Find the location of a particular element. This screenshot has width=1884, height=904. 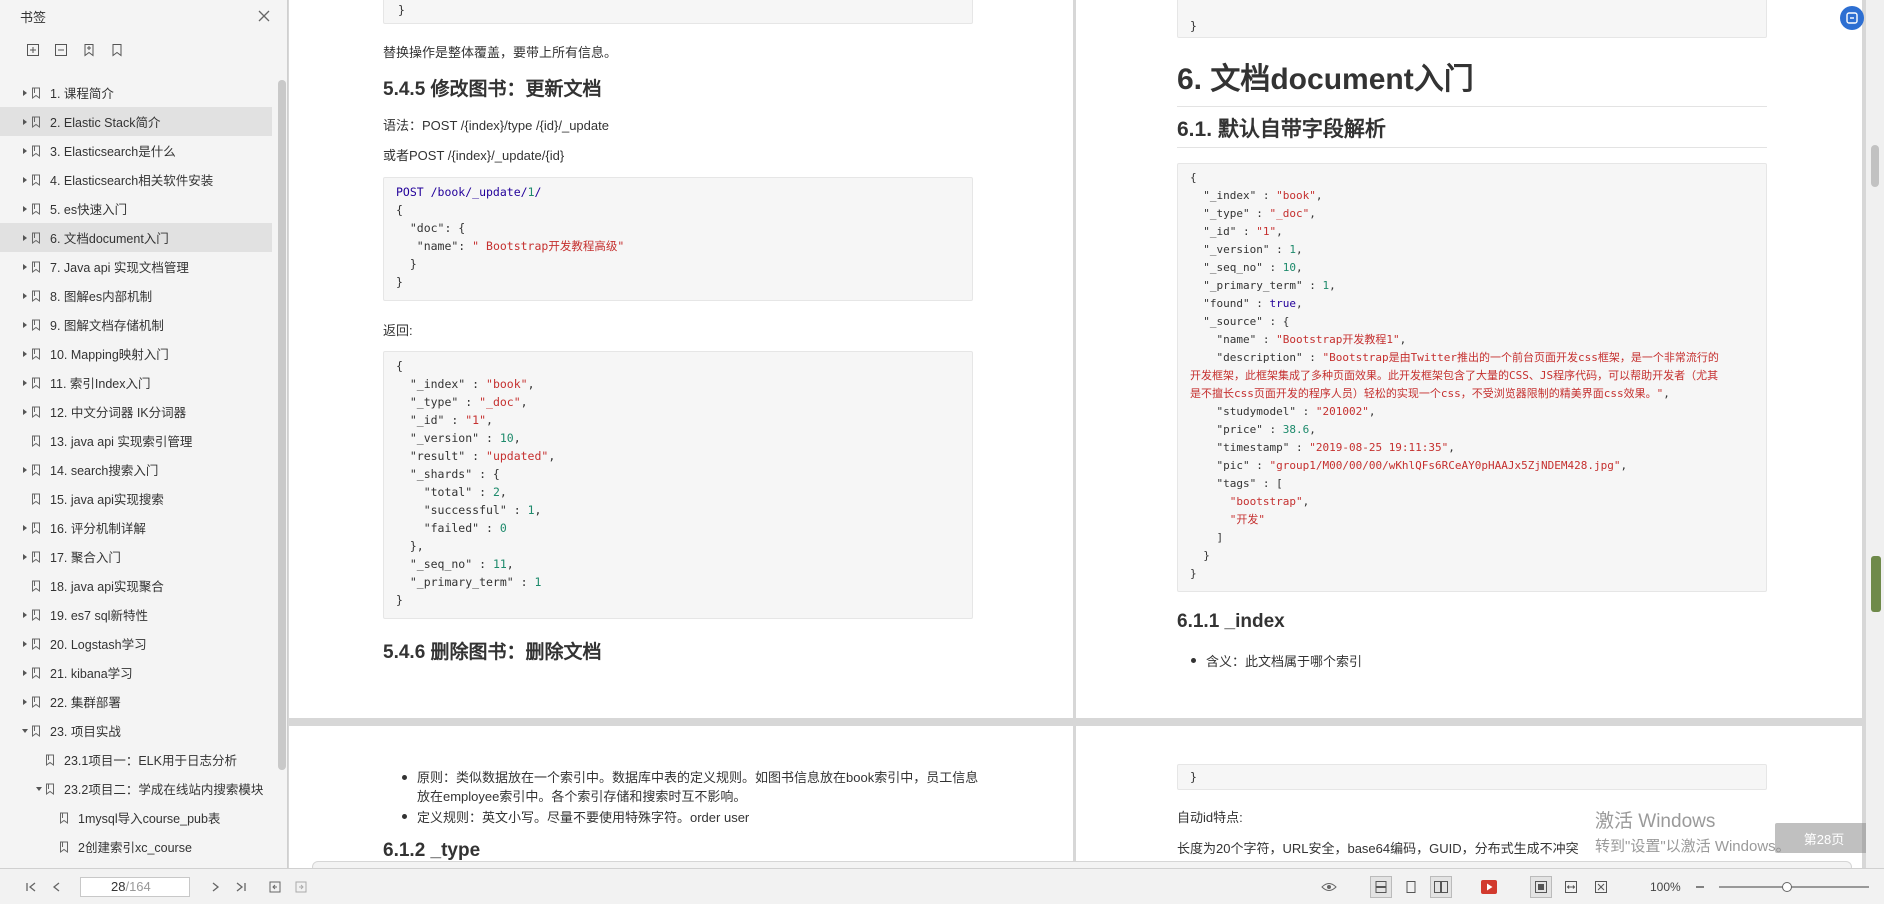

eye-care-button is located at coordinates (1329, 887).